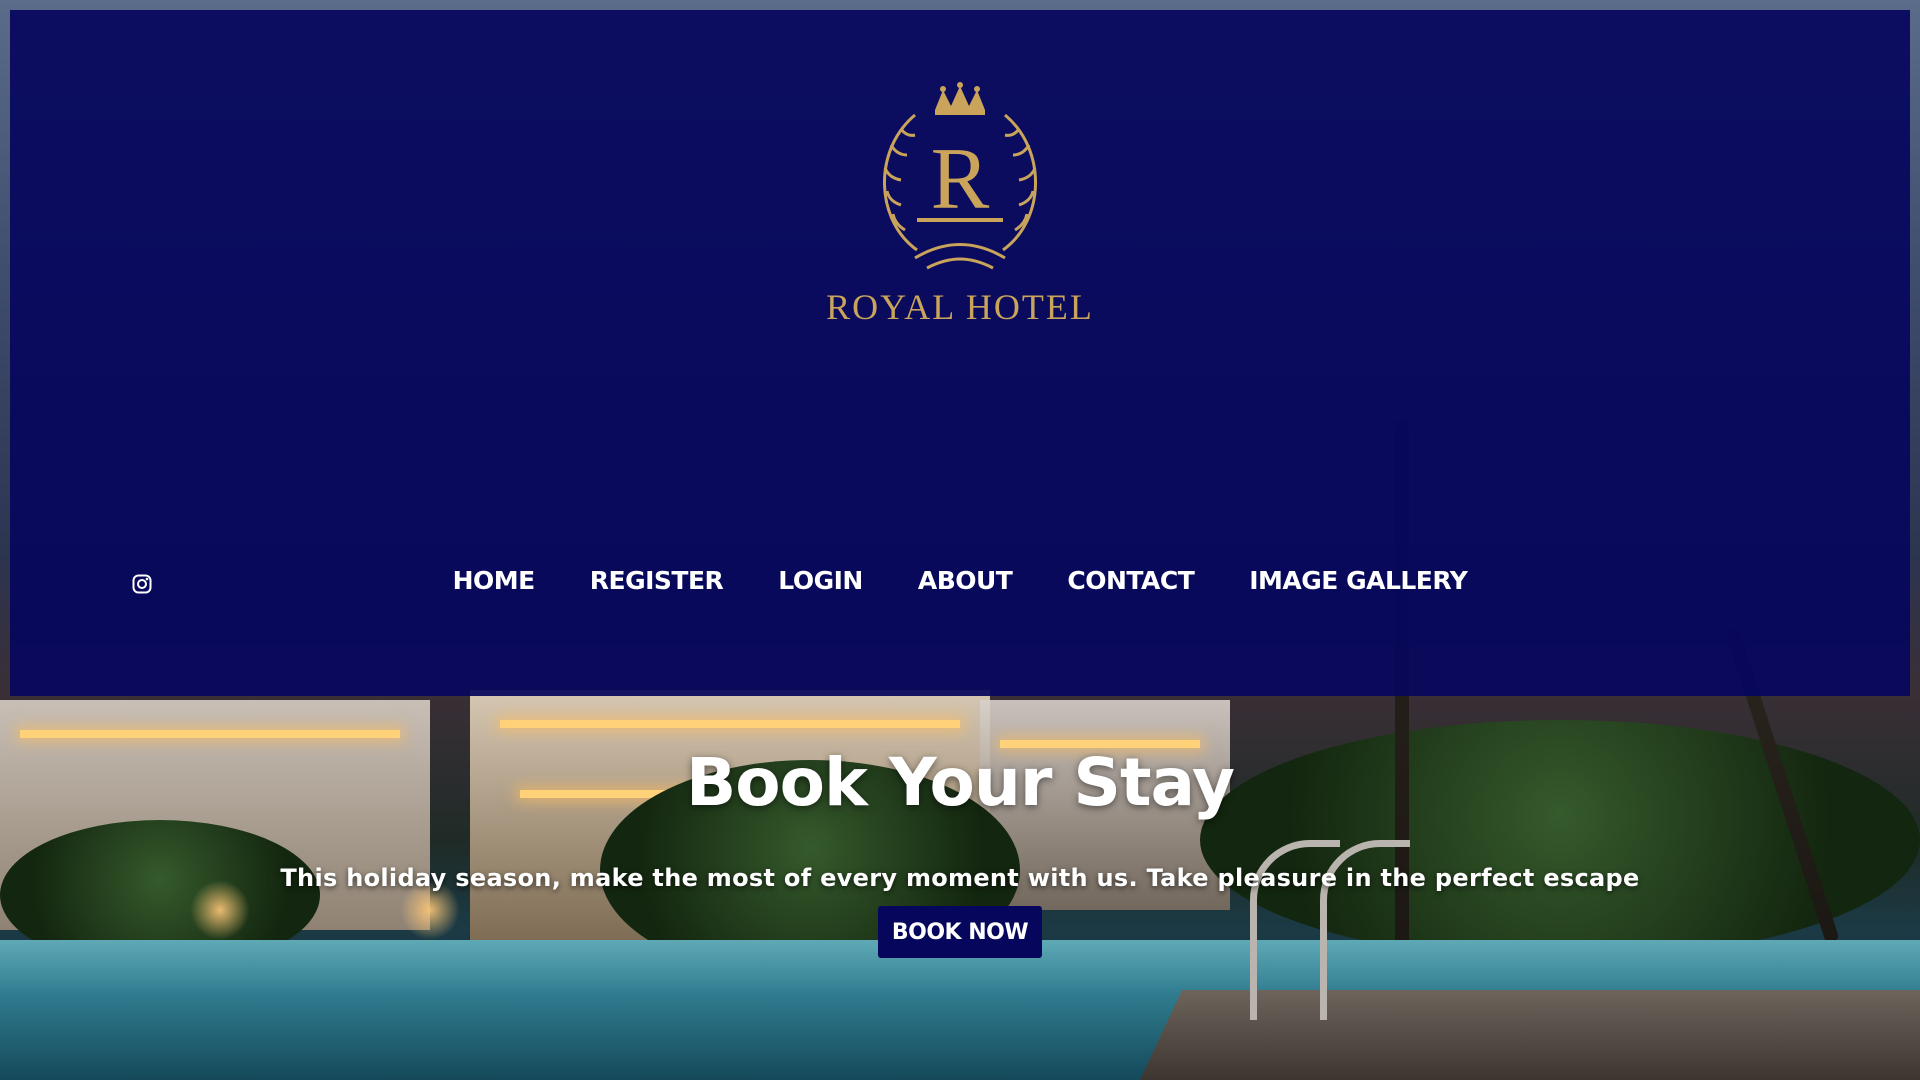 This screenshot has width=1920, height=1080. I want to click on nav-image-gallery: IMAGE GALLERY, so click(1358, 580).